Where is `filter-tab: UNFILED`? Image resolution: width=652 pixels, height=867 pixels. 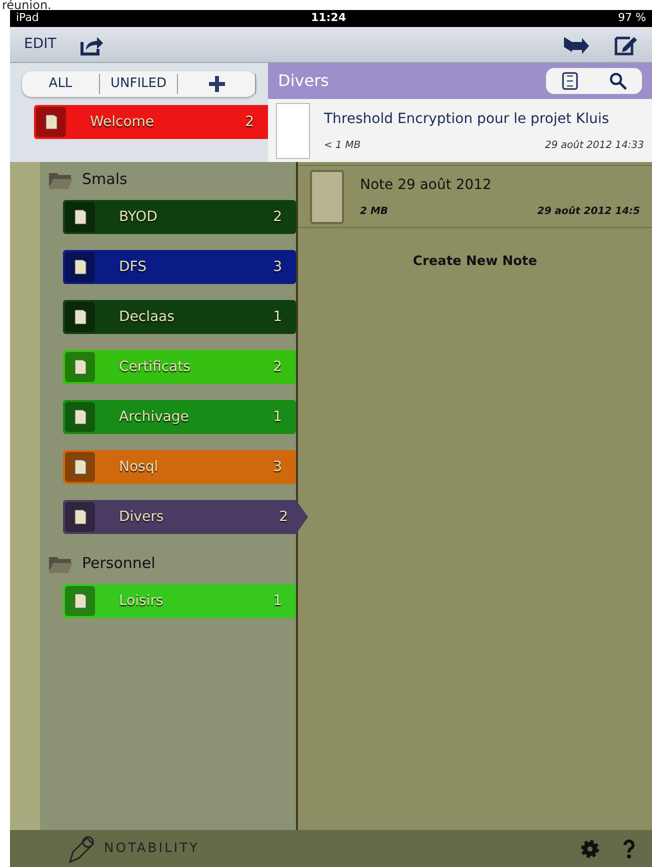
filter-tab: UNFILED is located at coordinates (139, 84).